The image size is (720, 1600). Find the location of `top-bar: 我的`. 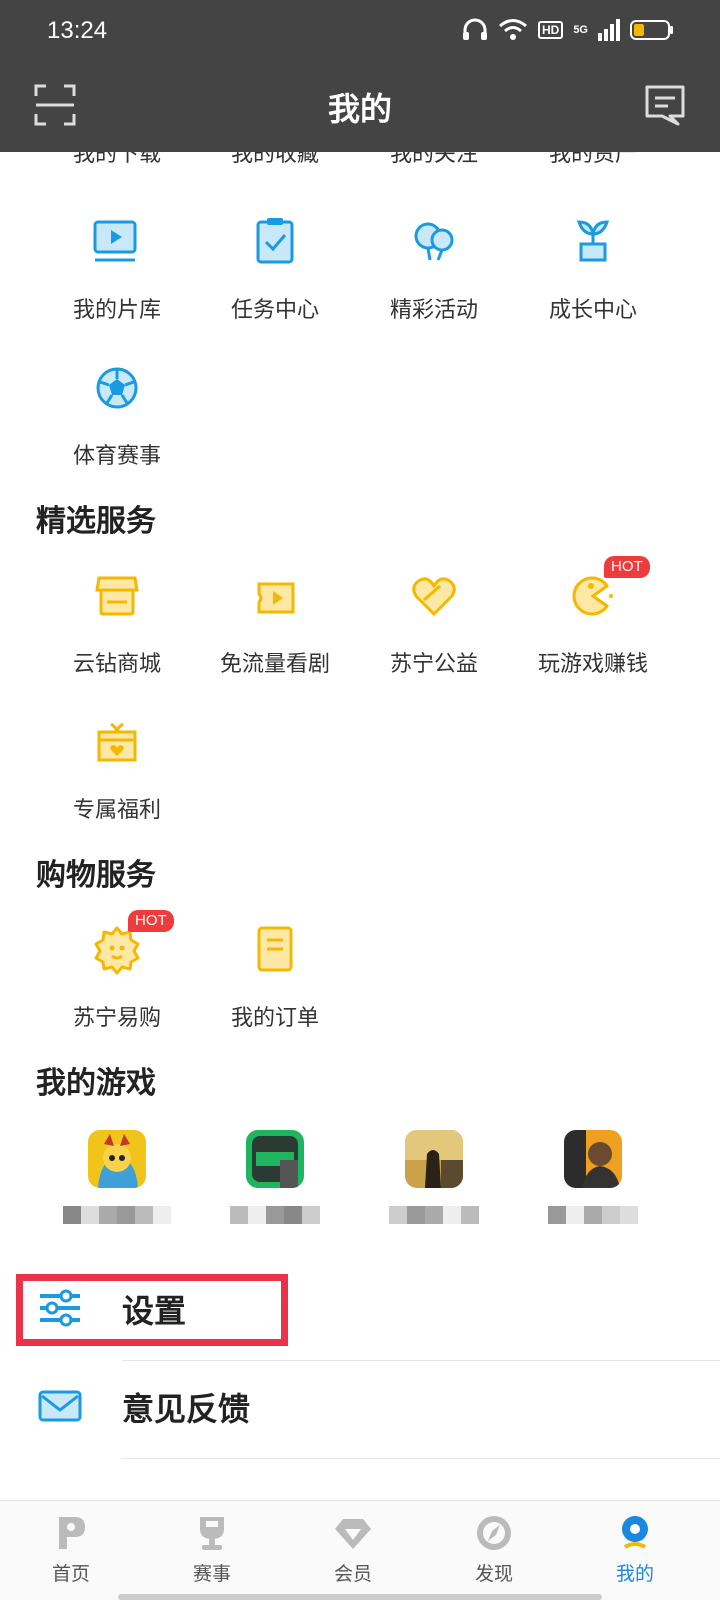

top-bar: 我的 is located at coordinates (360, 107).